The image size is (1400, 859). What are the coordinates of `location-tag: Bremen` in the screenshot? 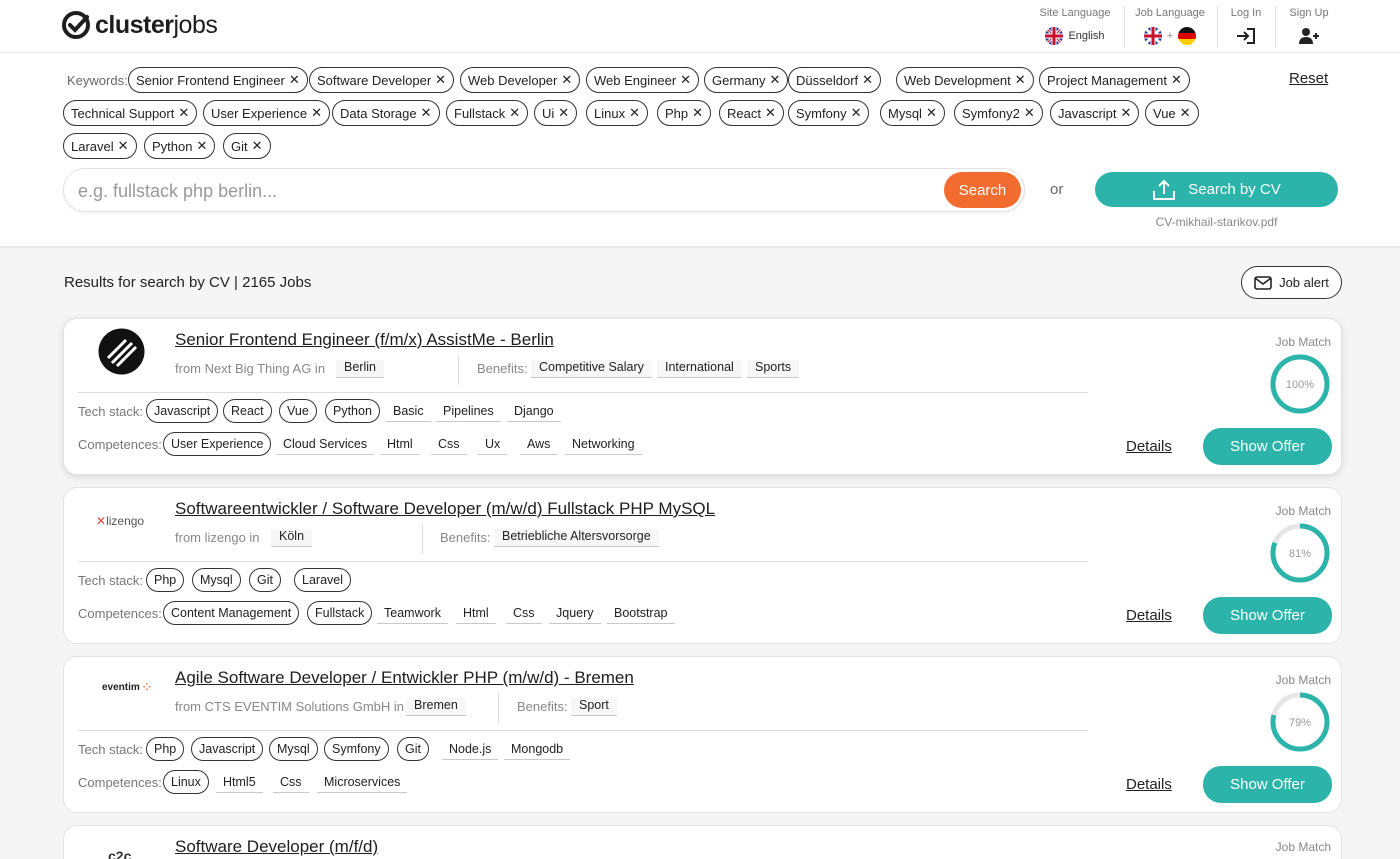 It's located at (436, 707).